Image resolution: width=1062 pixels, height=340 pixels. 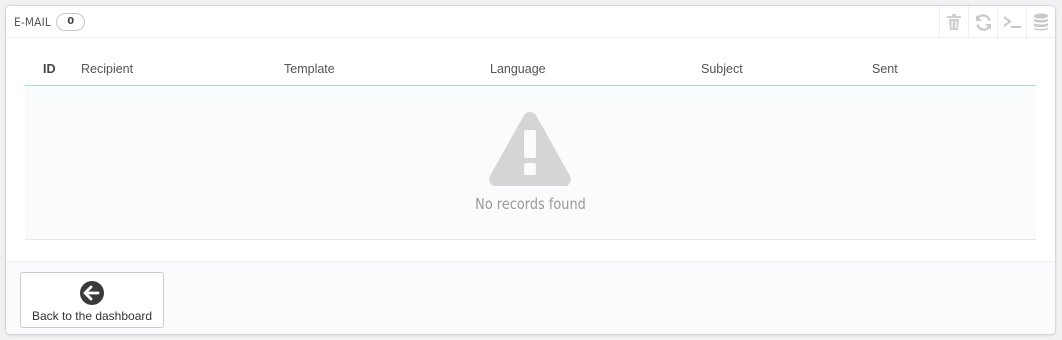 I want to click on panel-title: E-MAIL, so click(x=33, y=21).